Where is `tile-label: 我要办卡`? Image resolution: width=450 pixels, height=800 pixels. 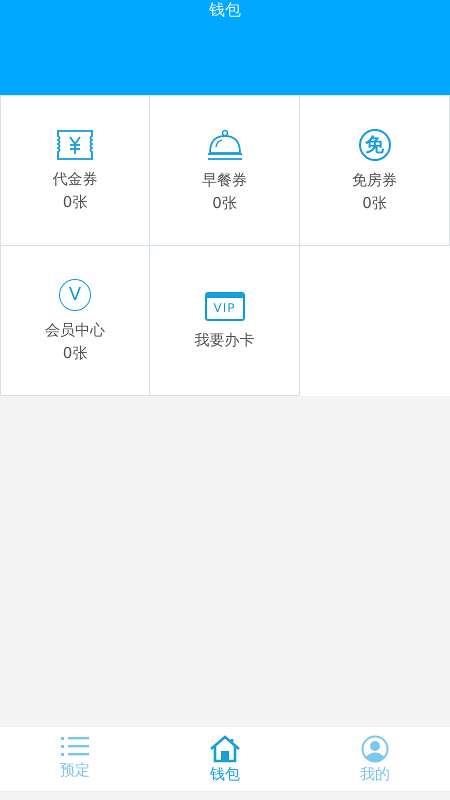 tile-label: 我要办卡 is located at coordinates (224, 340).